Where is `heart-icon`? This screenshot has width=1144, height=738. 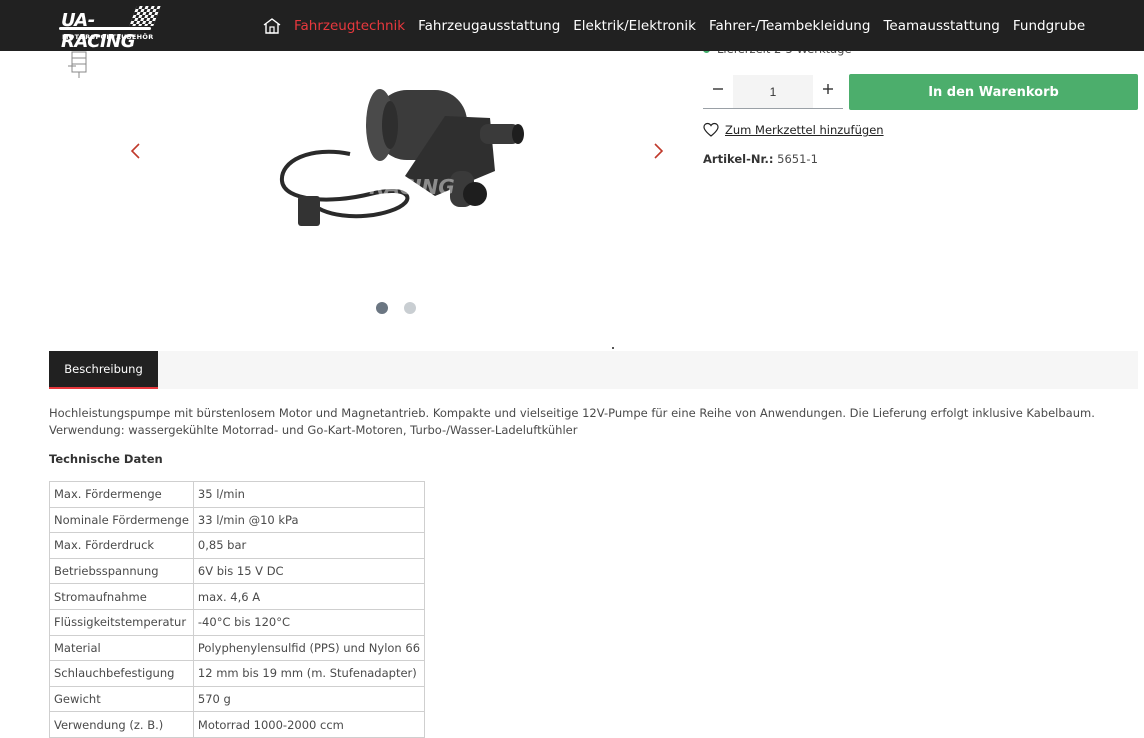 heart-icon is located at coordinates (711, 129).